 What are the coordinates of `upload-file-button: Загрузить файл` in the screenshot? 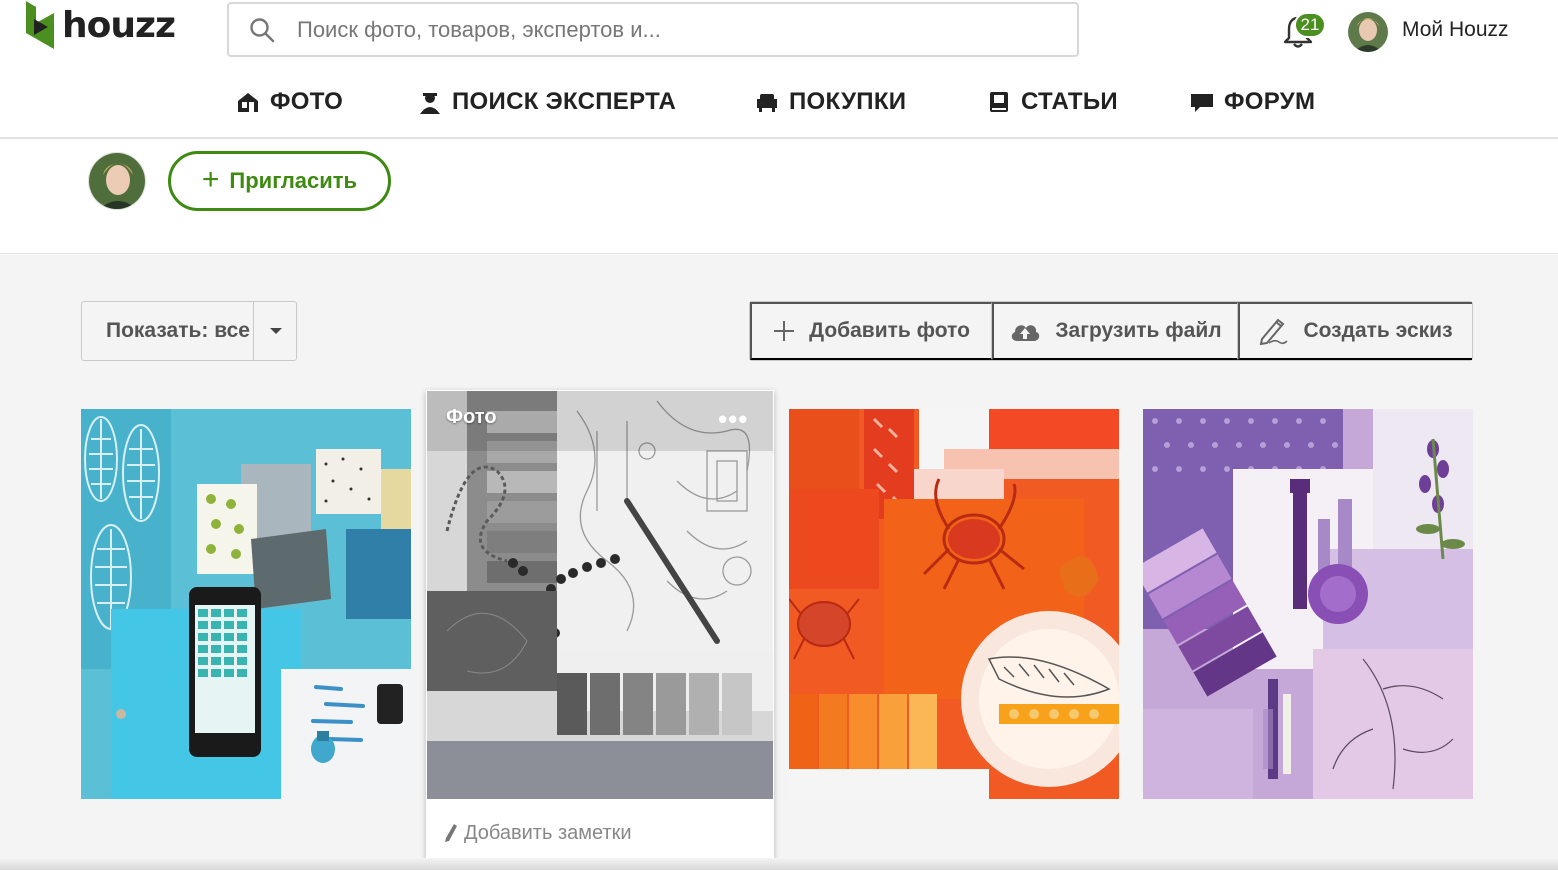 It's located at (1115, 331).